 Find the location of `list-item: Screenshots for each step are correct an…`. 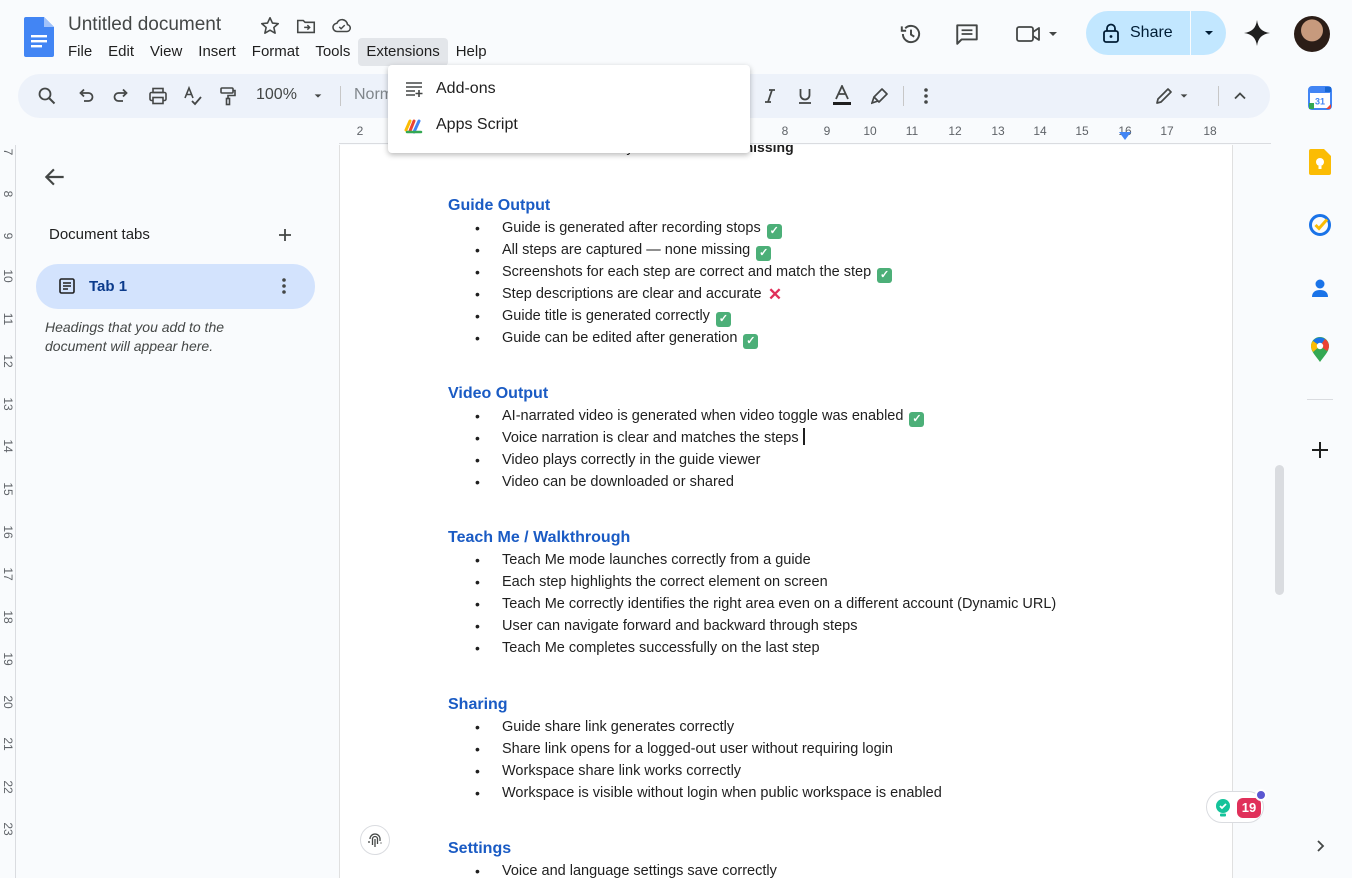

list-item: Screenshots for each step are correct an… is located at coordinates (670, 272).